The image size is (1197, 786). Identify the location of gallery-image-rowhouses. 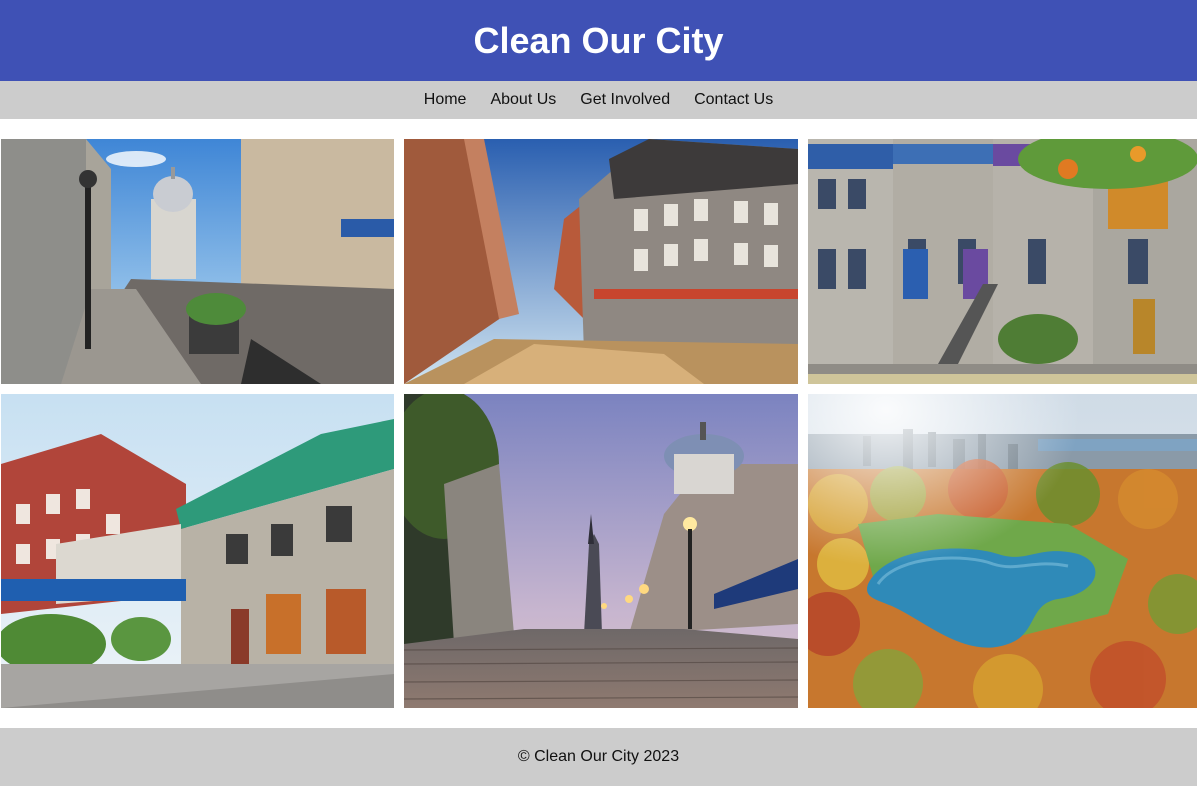
(1002, 261).